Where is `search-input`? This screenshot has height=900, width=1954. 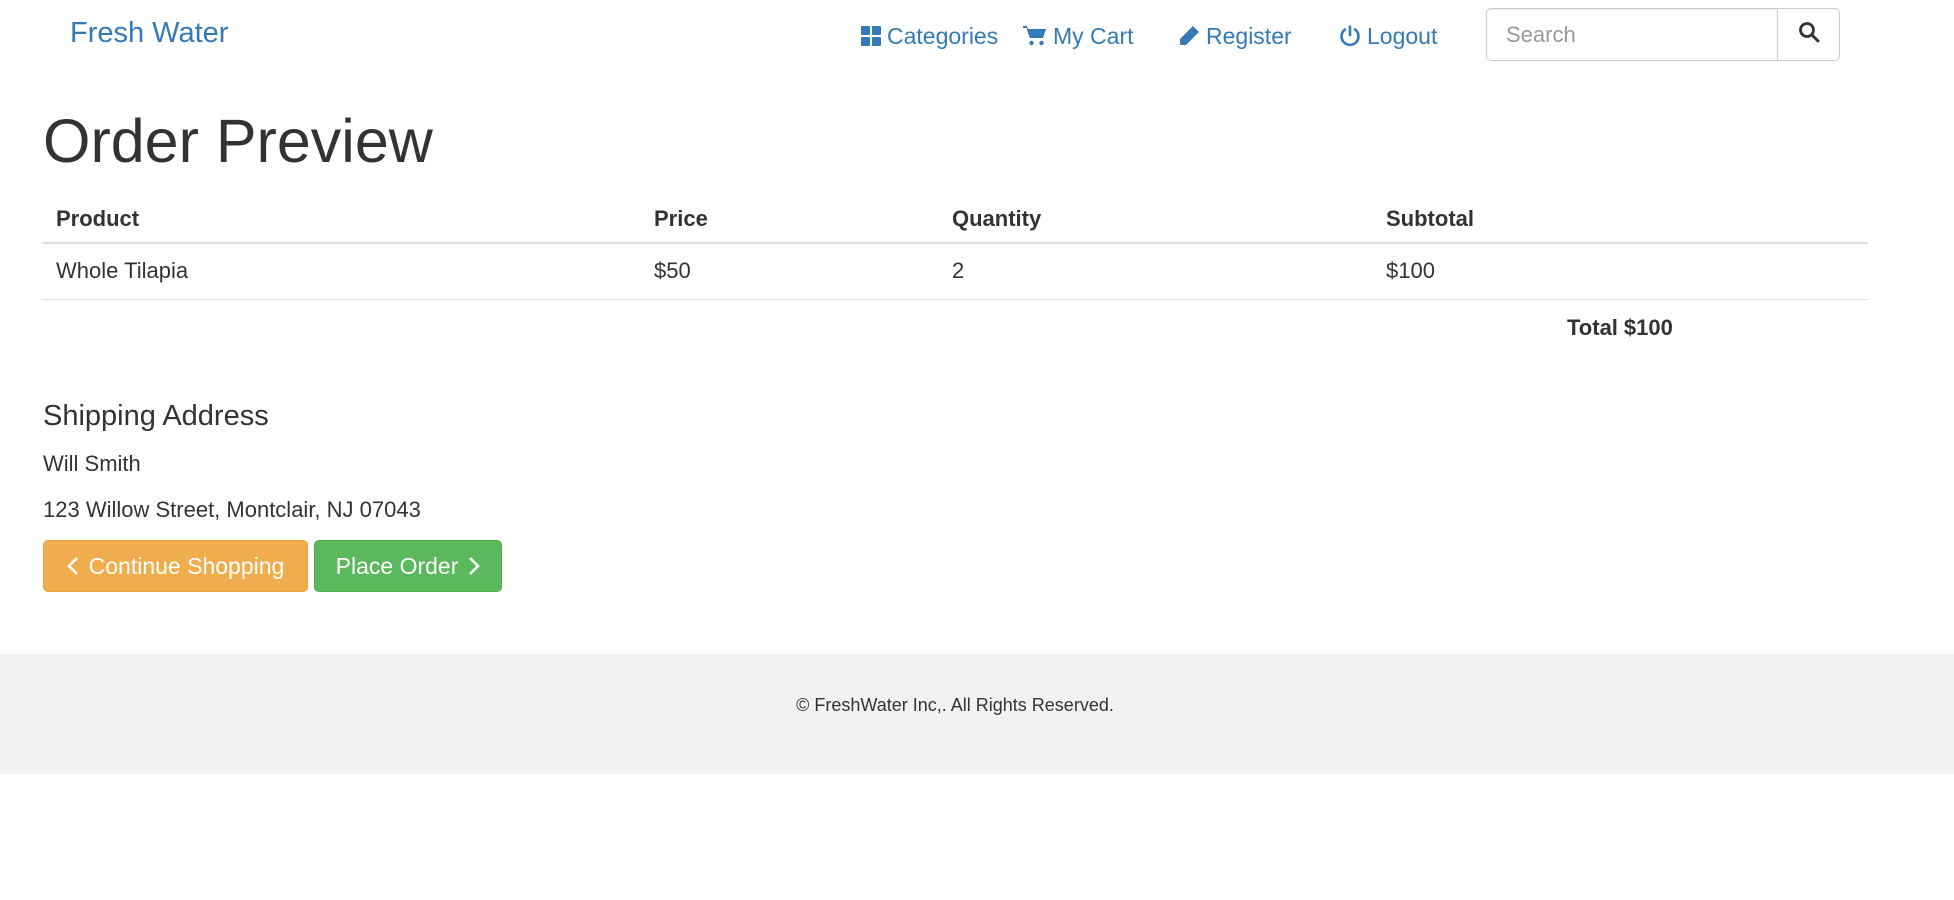
search-input is located at coordinates (1632, 34).